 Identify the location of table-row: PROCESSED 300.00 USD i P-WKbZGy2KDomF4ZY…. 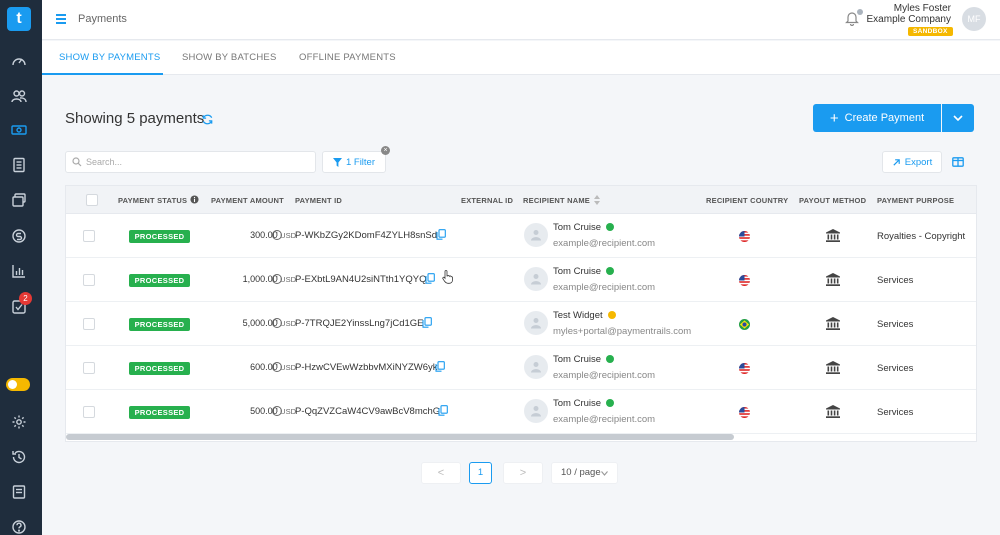
(521, 236).